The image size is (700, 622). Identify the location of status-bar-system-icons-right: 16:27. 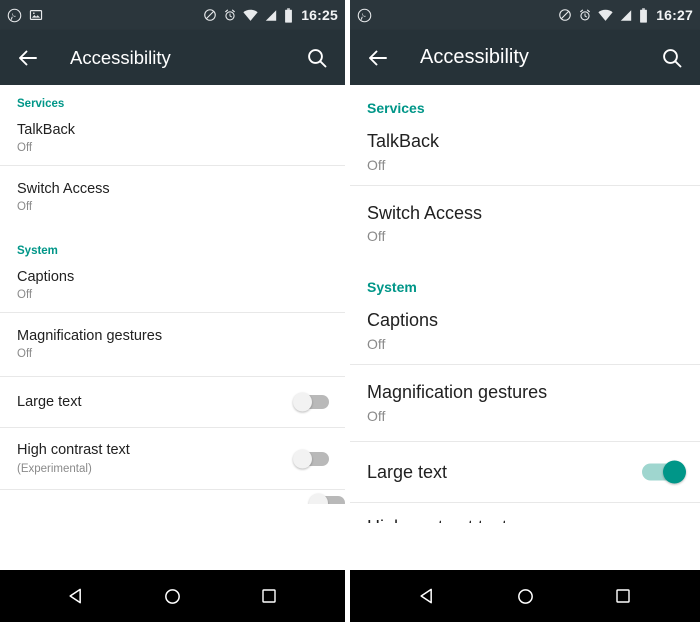
(625, 15).